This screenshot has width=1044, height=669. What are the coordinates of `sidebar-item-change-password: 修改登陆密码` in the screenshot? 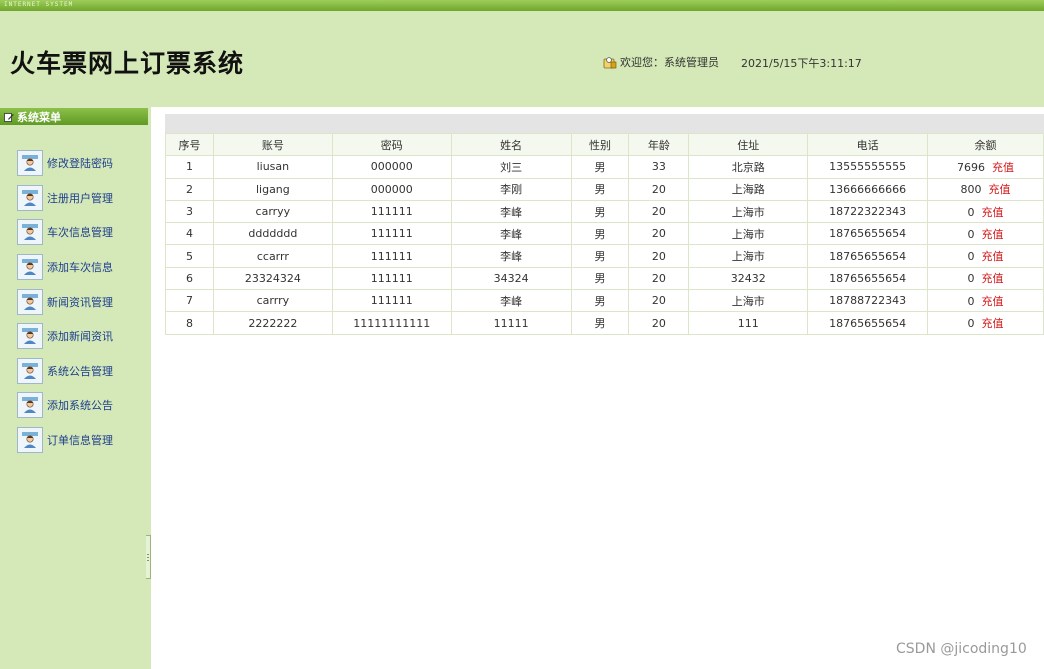 It's located at (65, 163).